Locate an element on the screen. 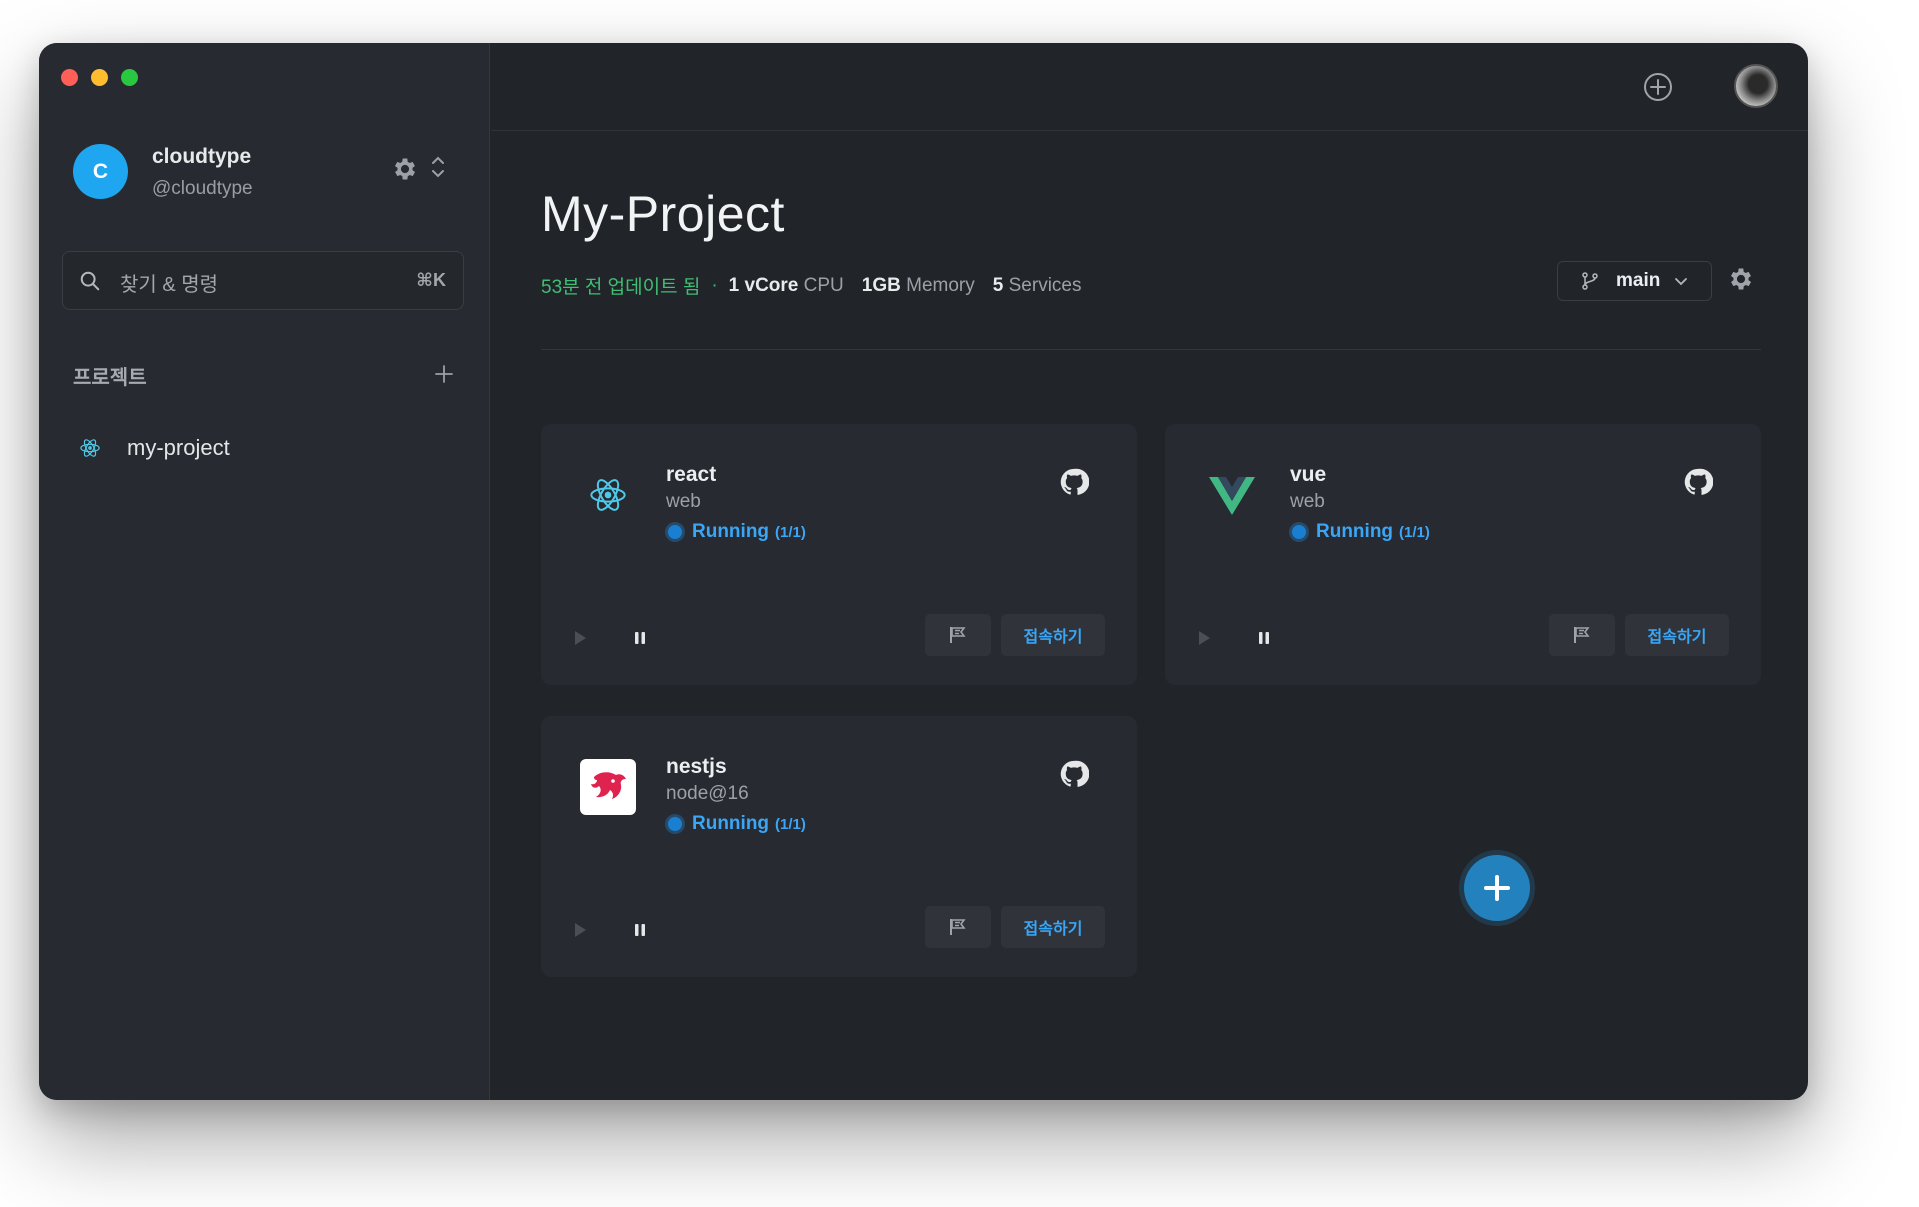  search-shortcut: ⌘K is located at coordinates (431, 280).